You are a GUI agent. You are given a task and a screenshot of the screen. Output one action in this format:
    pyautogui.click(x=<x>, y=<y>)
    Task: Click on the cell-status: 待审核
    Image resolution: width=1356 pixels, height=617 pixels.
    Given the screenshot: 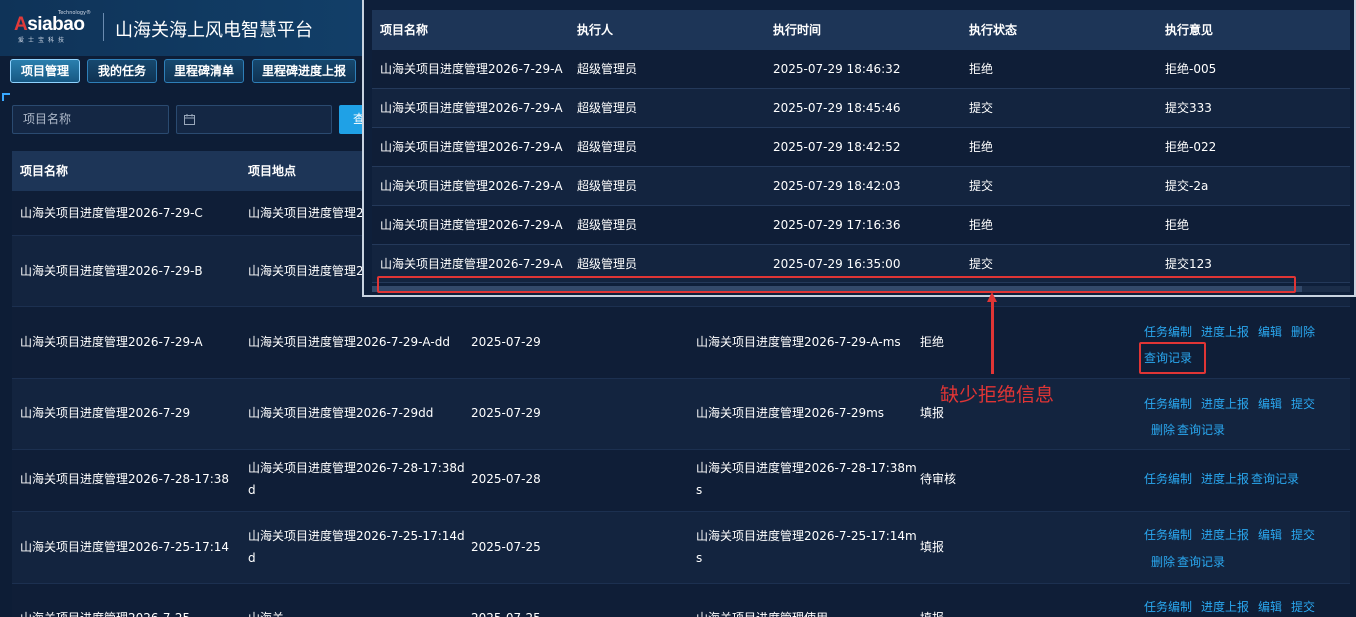 What is the action you would take?
    pyautogui.click(x=938, y=479)
    